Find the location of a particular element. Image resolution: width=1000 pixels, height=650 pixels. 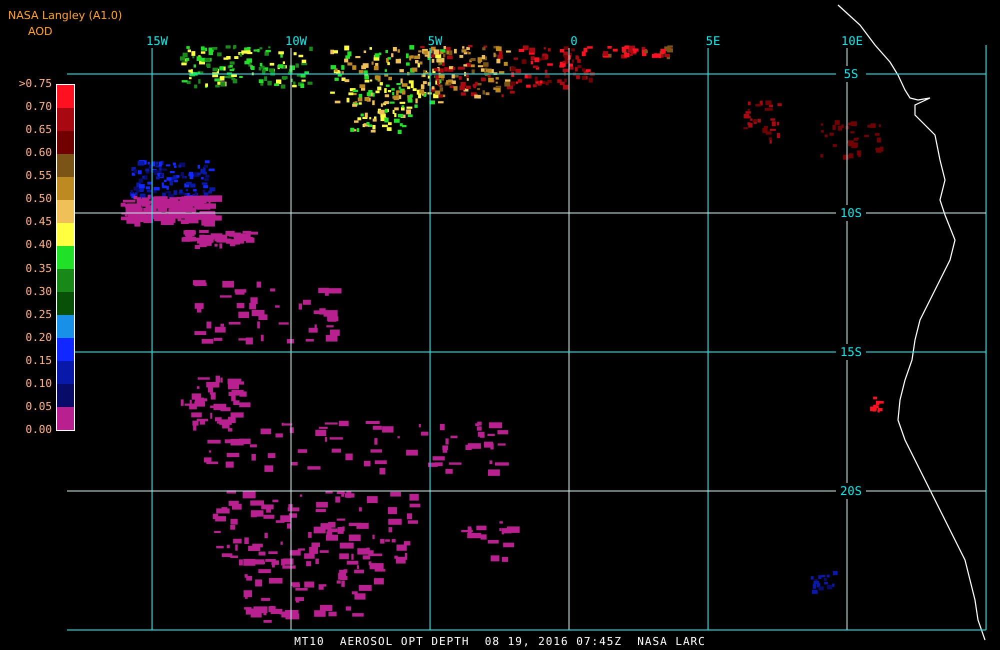

scale-label: 0.70 is located at coordinates (38, 107).